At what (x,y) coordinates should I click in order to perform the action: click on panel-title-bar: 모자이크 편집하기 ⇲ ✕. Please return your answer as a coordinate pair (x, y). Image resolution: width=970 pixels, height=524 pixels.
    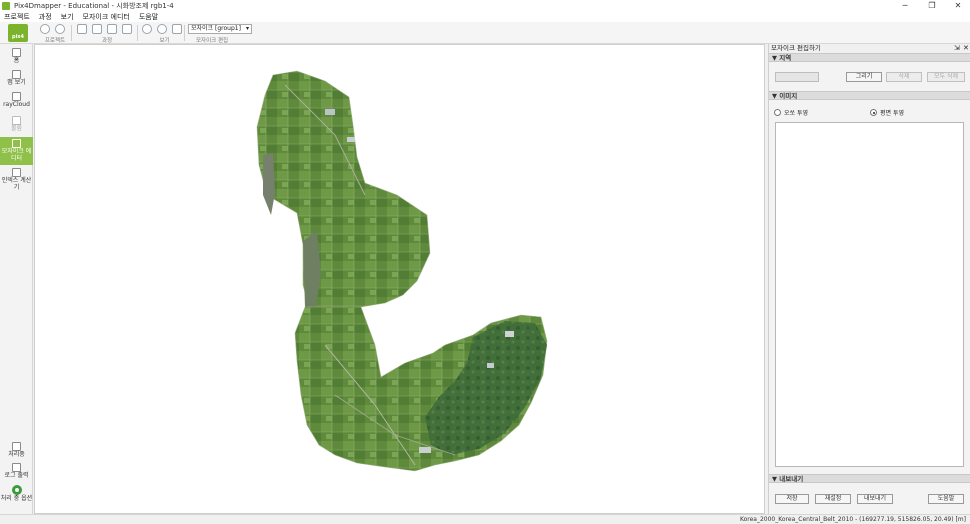
    Looking at the image, I should click on (869, 48).